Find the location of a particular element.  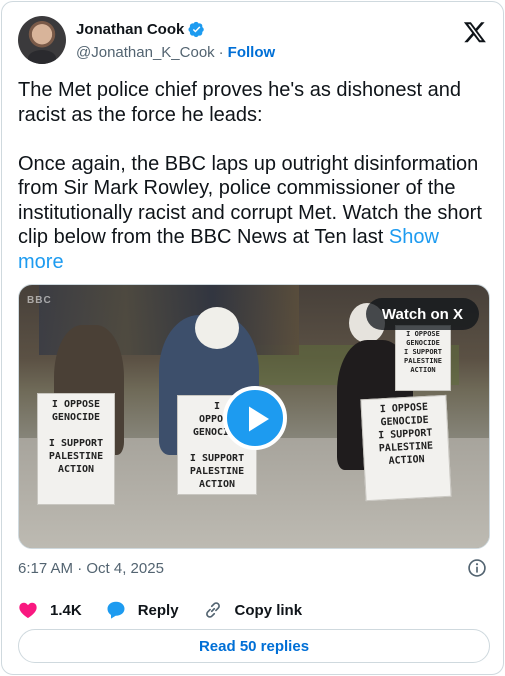

like-count: 1.4K is located at coordinates (66, 610).